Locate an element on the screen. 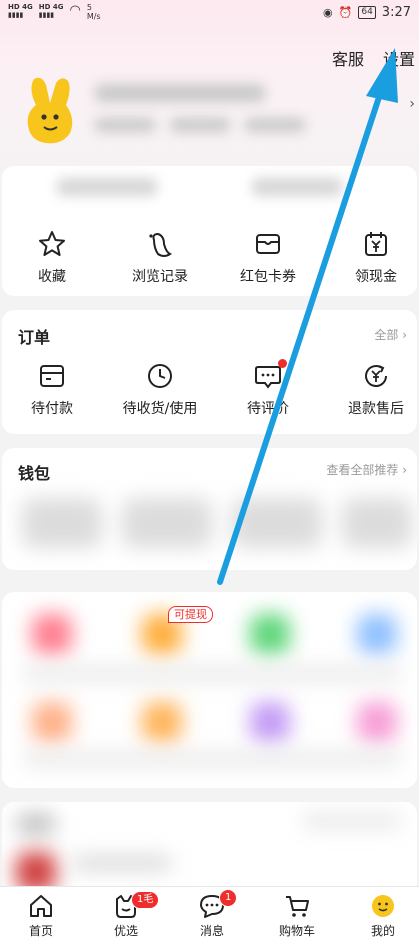 The width and height of the screenshot is (419, 947). quick-links-card: 收藏 浏览记录 红包卡券 领现金 is located at coordinates (209, 231).